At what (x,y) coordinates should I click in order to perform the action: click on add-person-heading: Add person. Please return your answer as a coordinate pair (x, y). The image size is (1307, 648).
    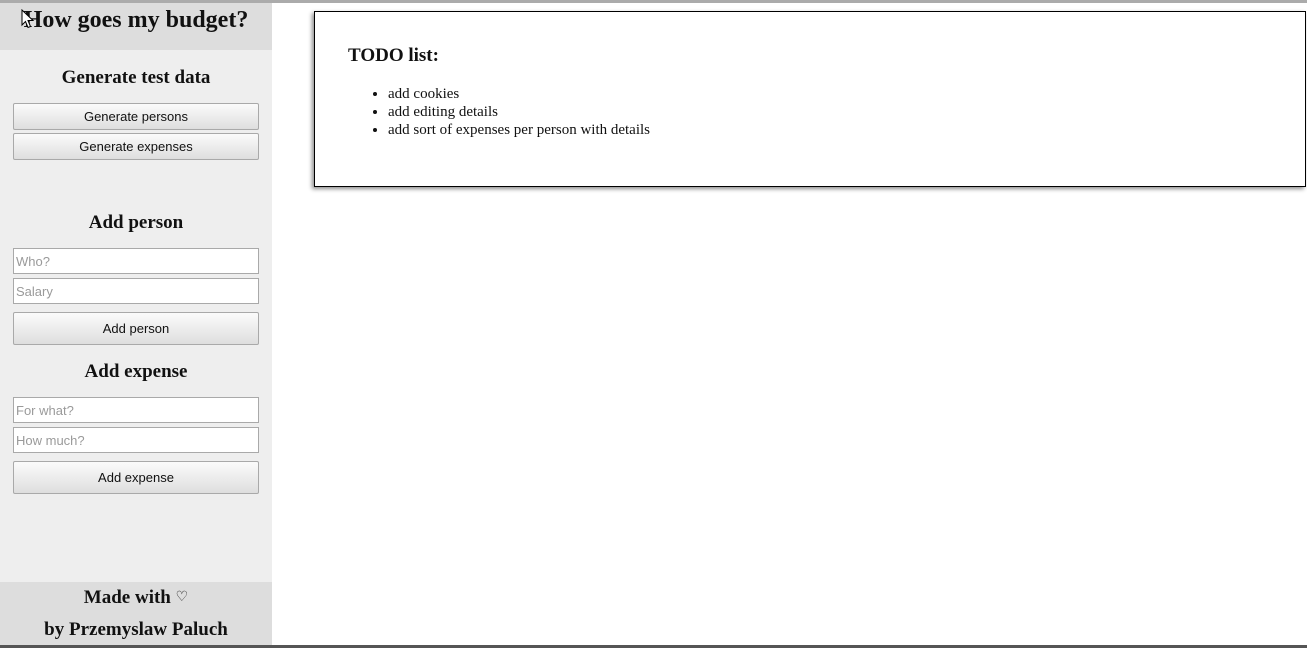
    Looking at the image, I should click on (136, 222).